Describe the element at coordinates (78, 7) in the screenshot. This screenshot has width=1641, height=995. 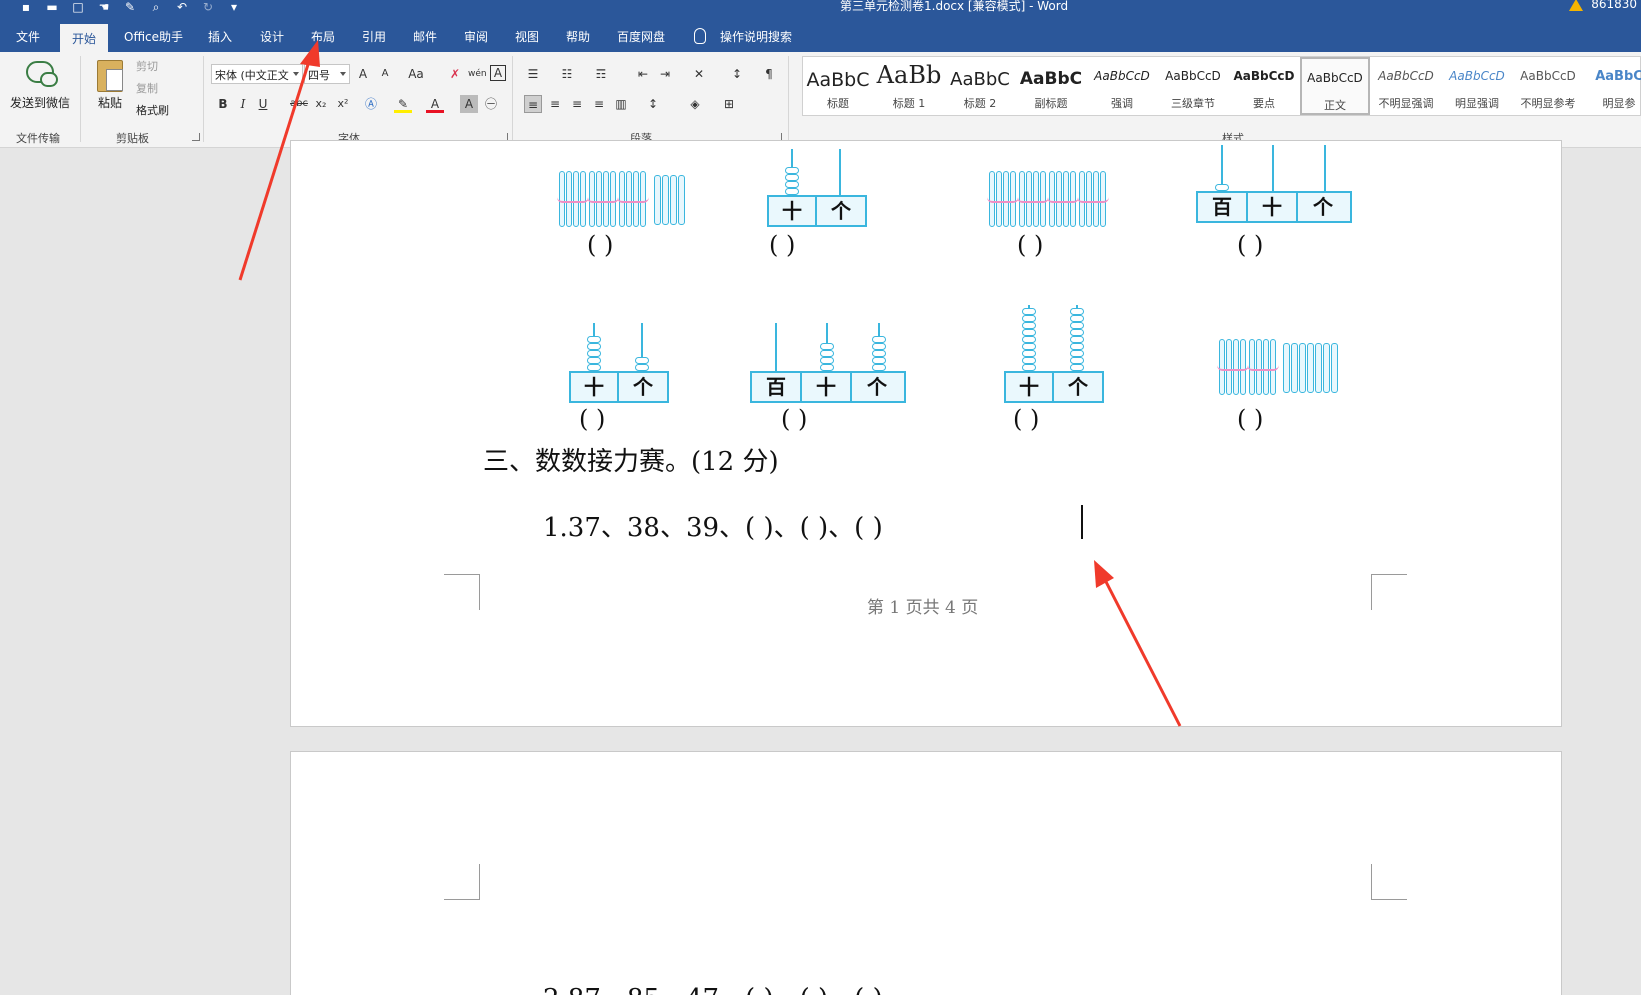
I see `new-icon: □` at that location.